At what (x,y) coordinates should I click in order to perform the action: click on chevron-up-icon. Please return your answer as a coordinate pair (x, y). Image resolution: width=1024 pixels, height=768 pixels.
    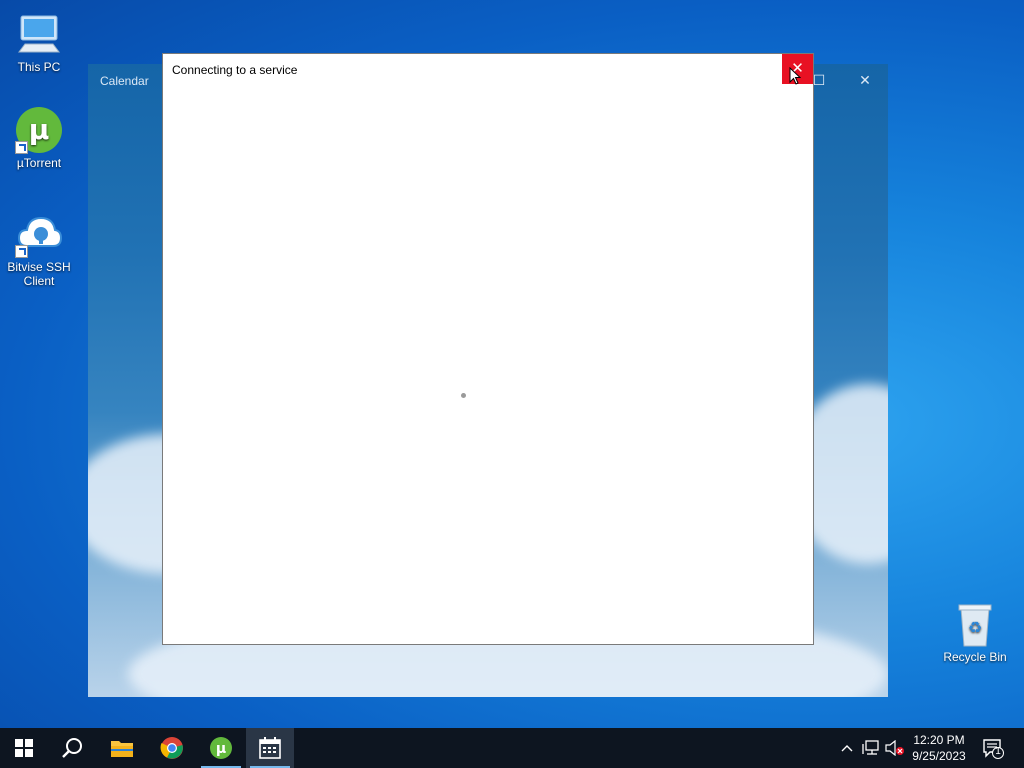
    Looking at the image, I should click on (847, 748).